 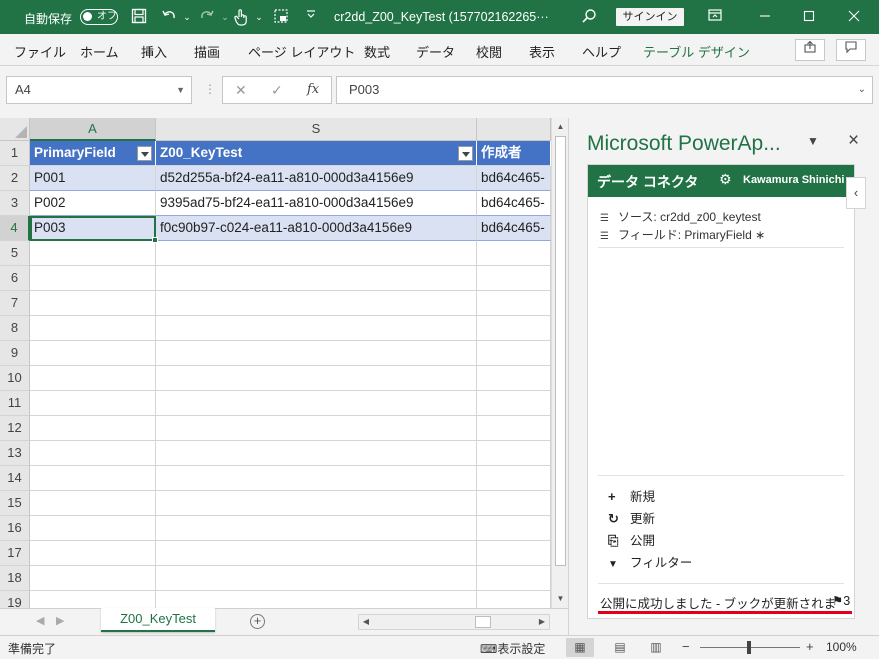 What do you see at coordinates (841, 647) in the screenshot?
I see `zoom-level: 100%` at bounding box center [841, 647].